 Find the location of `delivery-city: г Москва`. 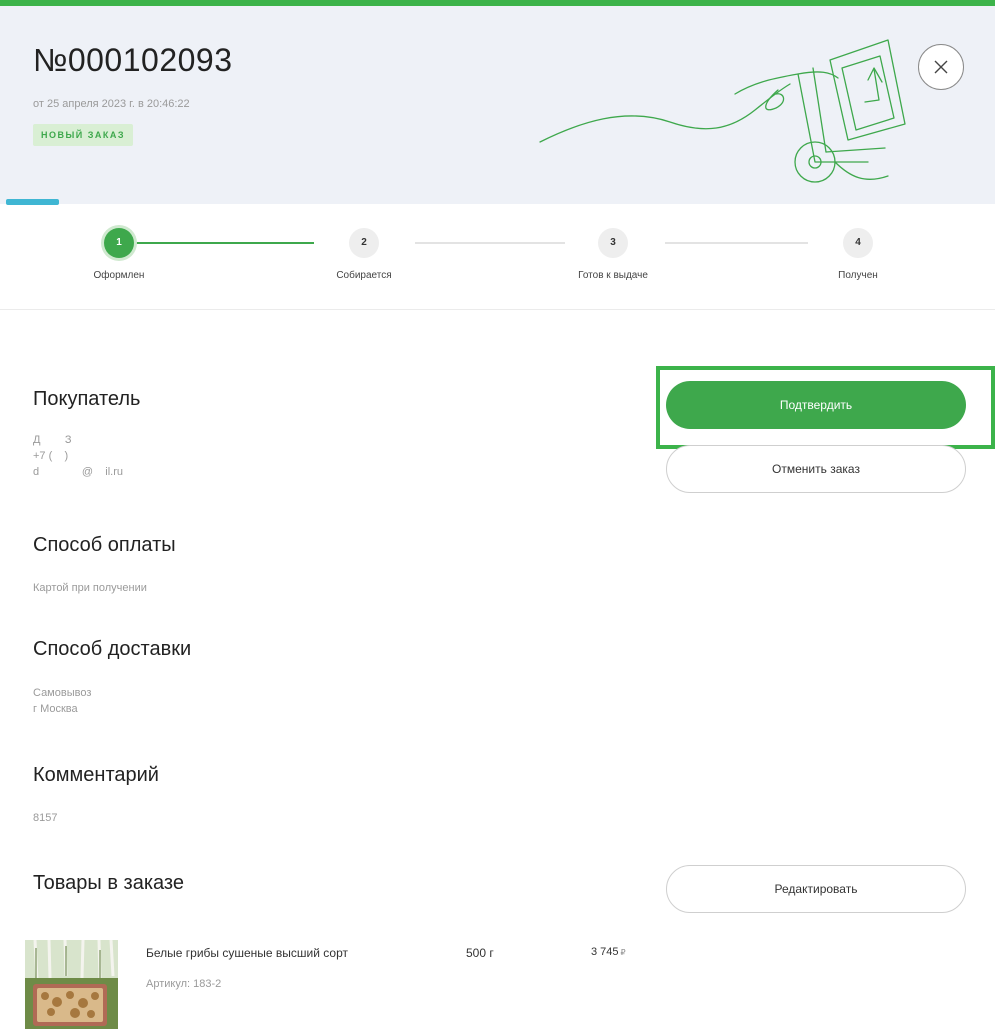

delivery-city: г Москва is located at coordinates (55, 709).